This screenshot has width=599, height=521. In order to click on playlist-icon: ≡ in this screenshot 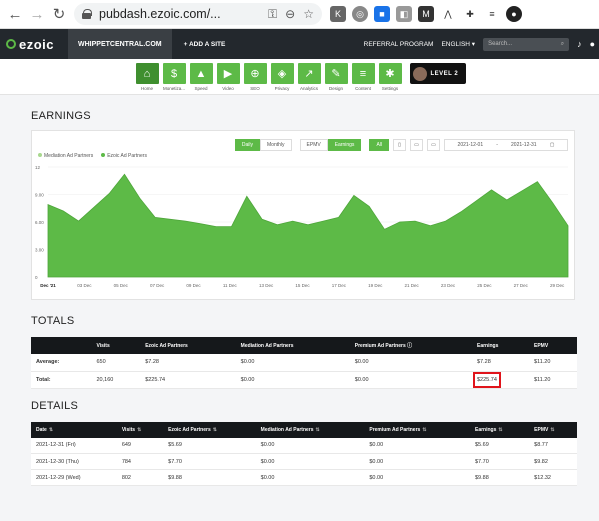, I will do `click(492, 14)`.